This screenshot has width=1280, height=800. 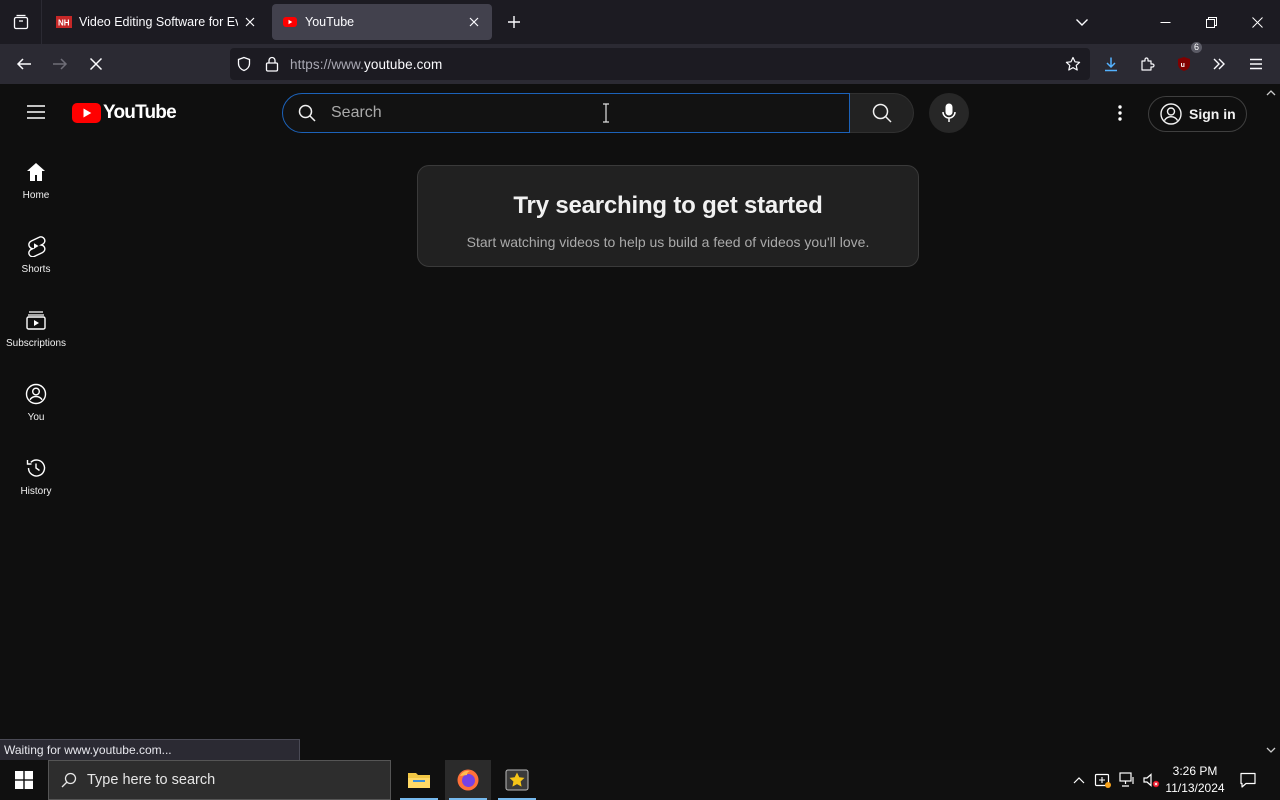 I want to click on subscriptions-icon, so click(x=36, y=320).